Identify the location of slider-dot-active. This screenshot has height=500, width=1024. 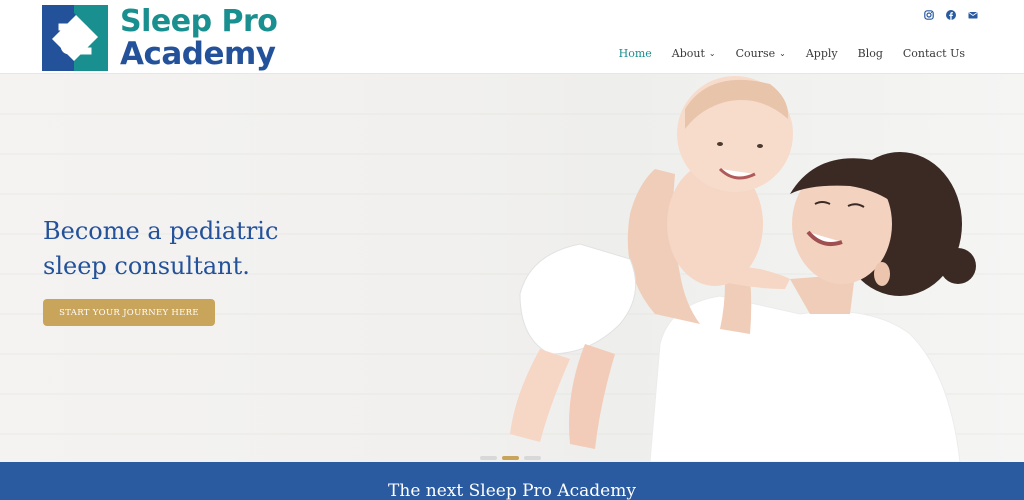
(510, 458).